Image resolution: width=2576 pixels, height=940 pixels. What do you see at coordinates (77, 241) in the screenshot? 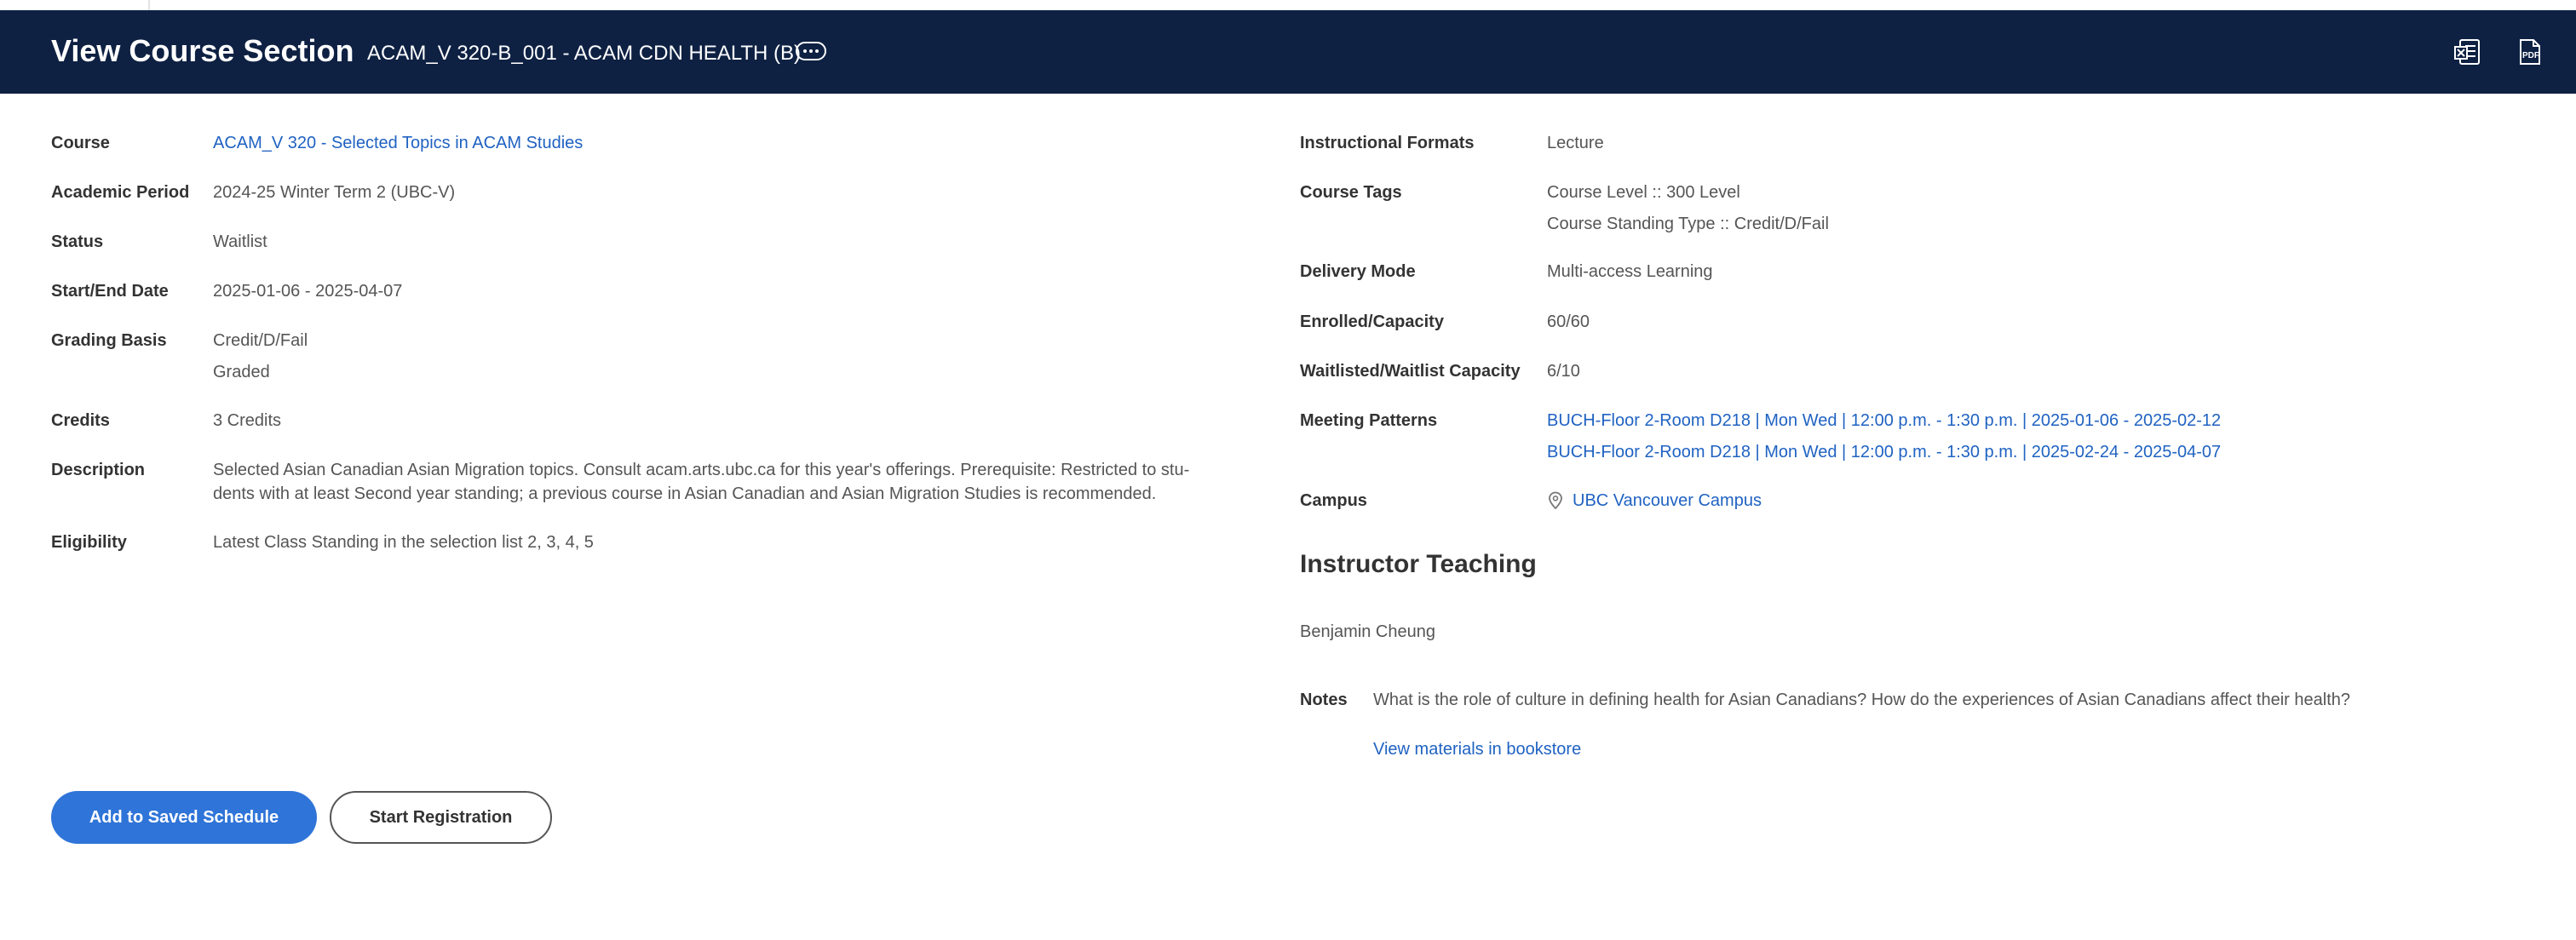
I see `status-label: Status` at bounding box center [77, 241].